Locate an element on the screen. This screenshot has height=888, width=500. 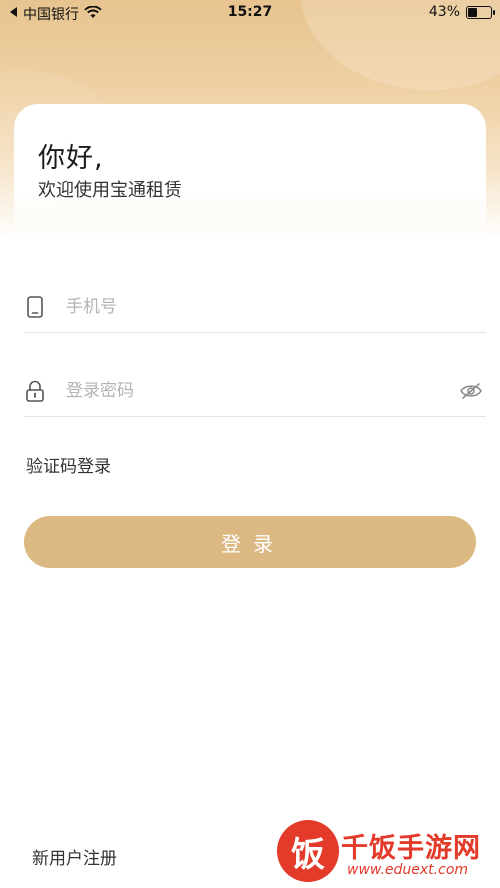
battery-fill is located at coordinates (472, 12).